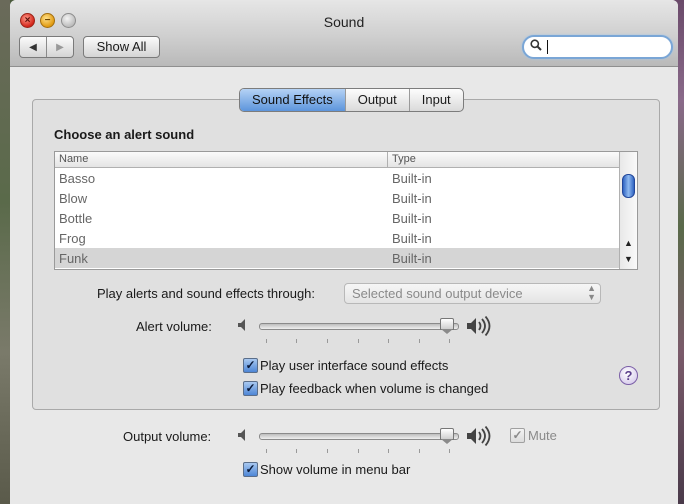  I want to click on tab-bar: Sound Effects Output Input, so click(351, 100).